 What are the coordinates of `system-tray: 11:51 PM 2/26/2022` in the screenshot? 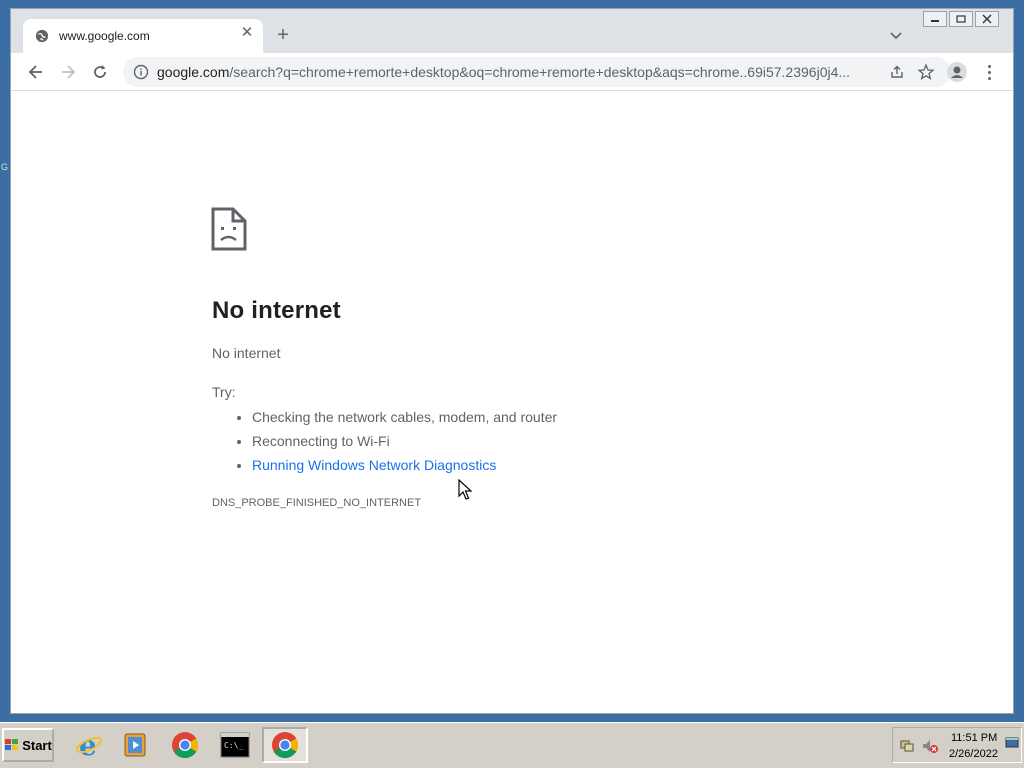 It's located at (957, 745).